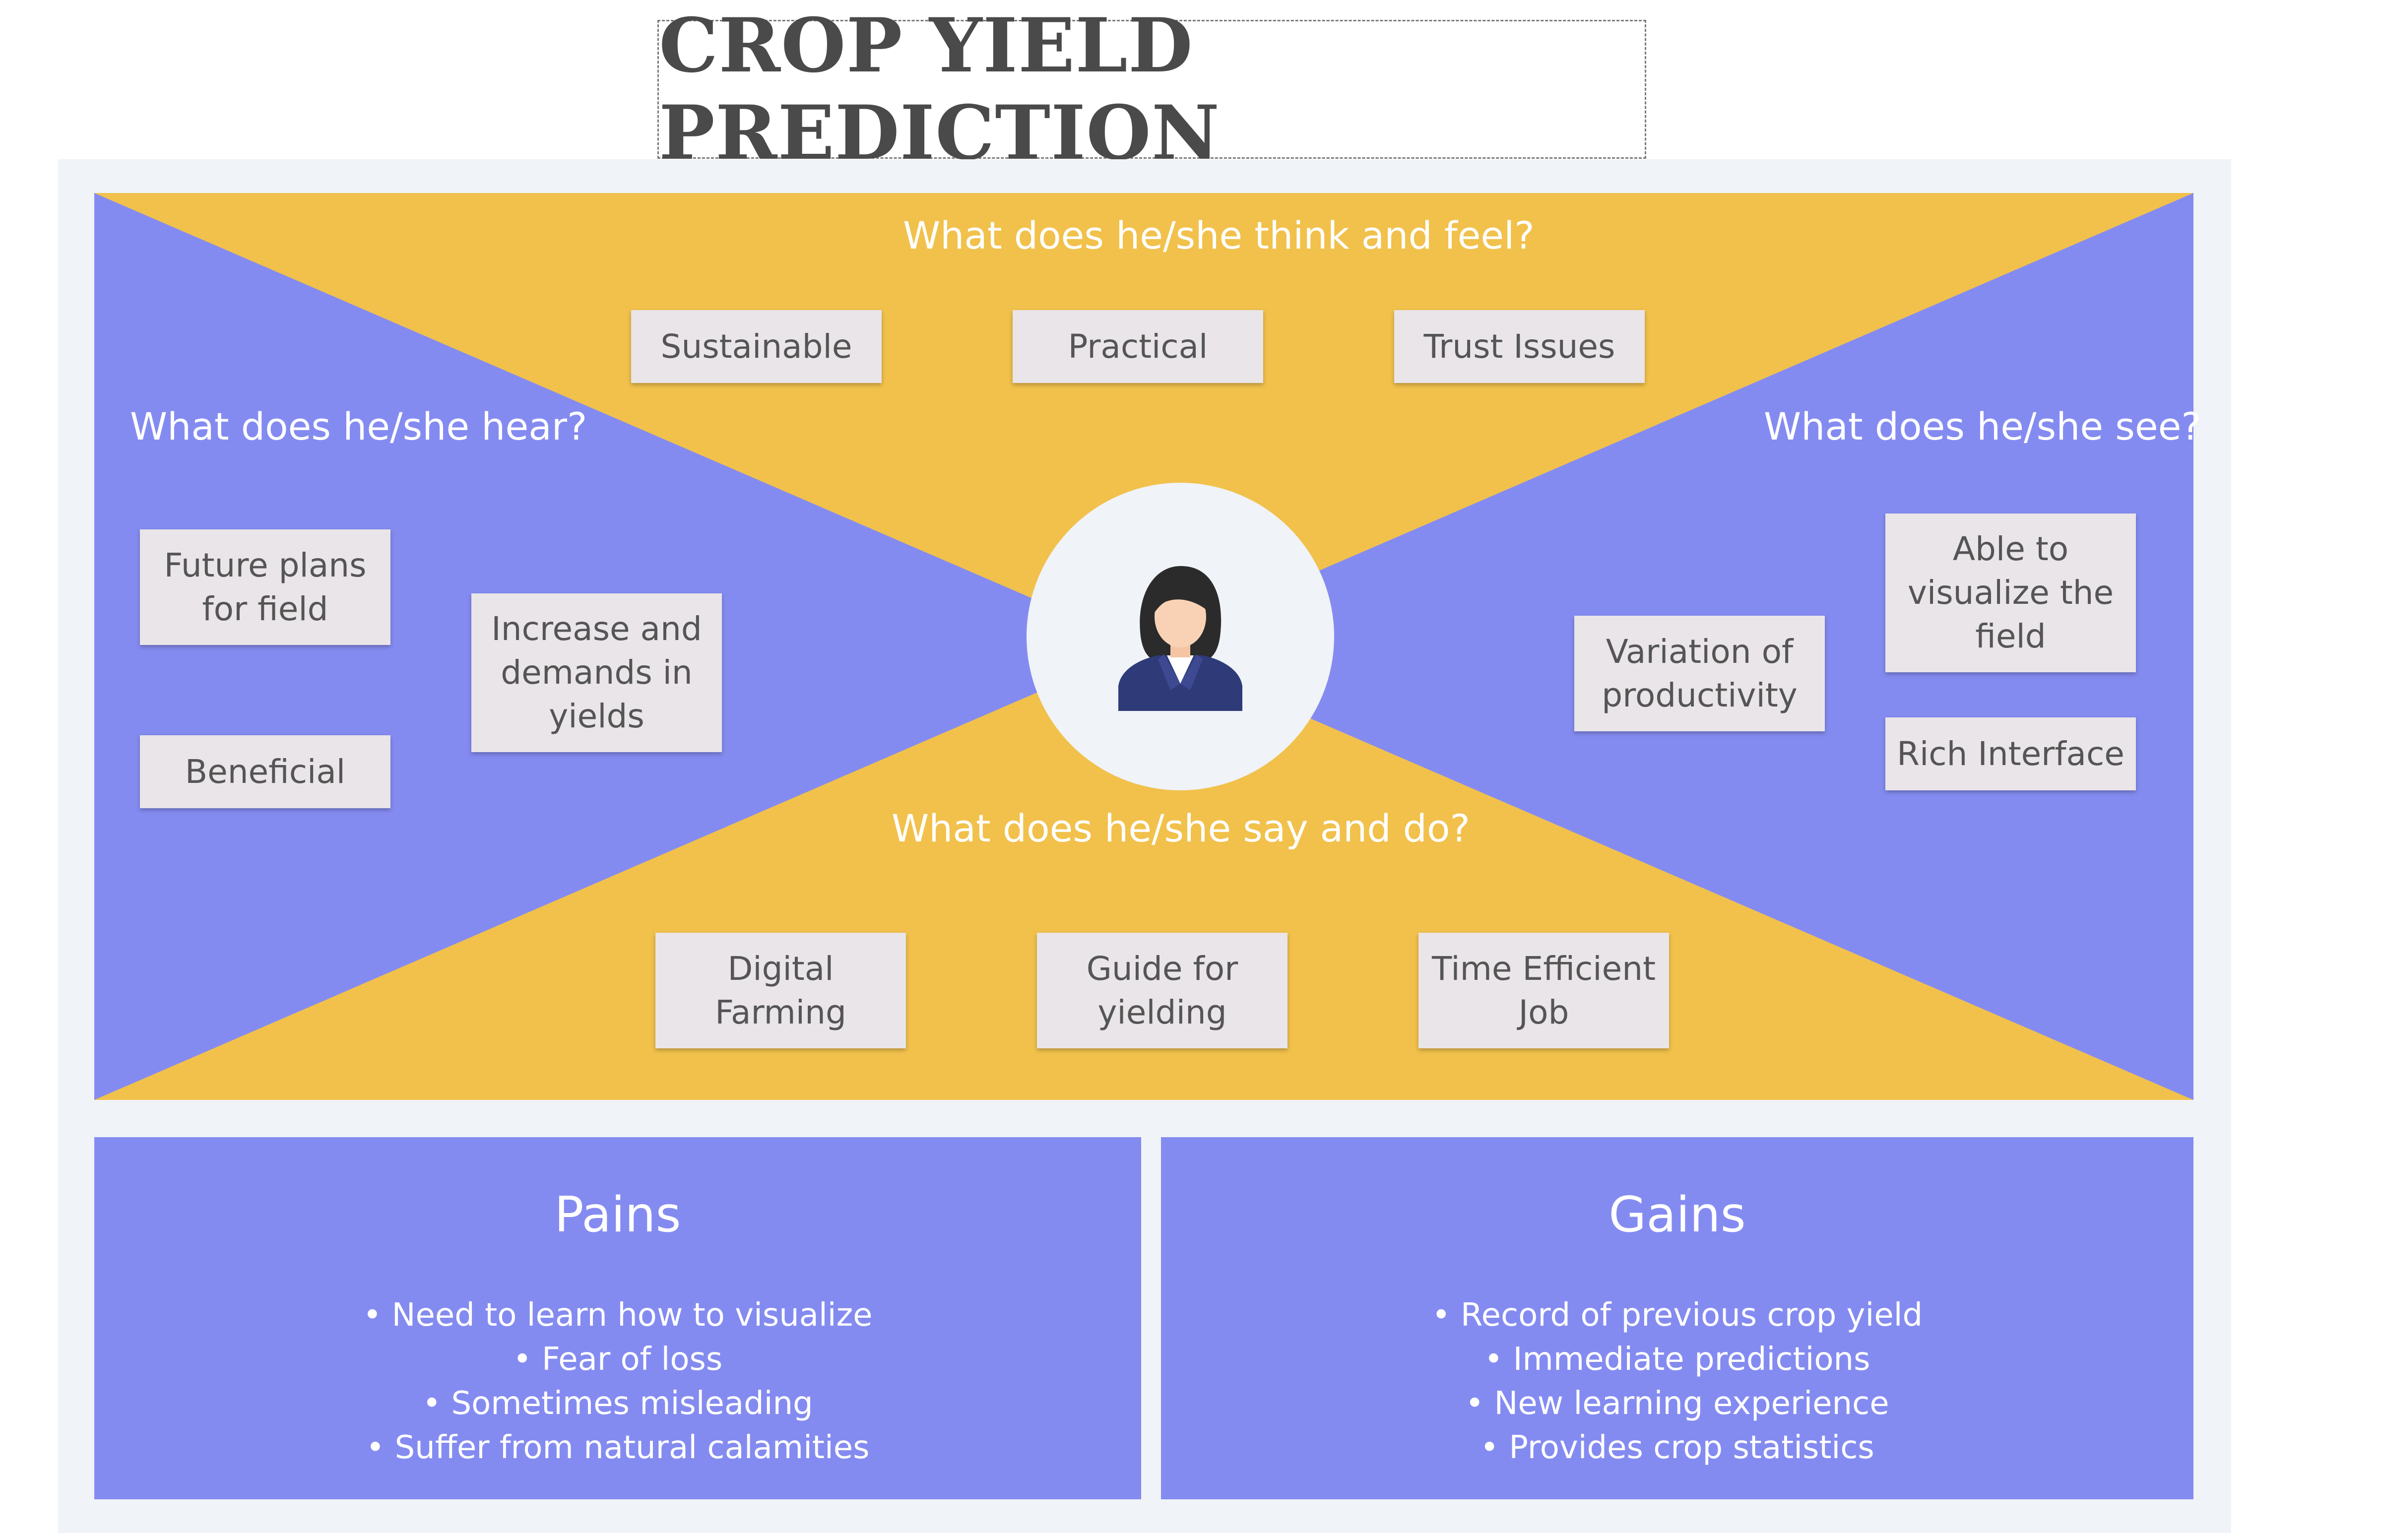 This screenshot has height=1540, width=2382. What do you see at coordinates (1699, 673) in the screenshot?
I see `sticky-note-variation-productivity: Variation of productivity` at bounding box center [1699, 673].